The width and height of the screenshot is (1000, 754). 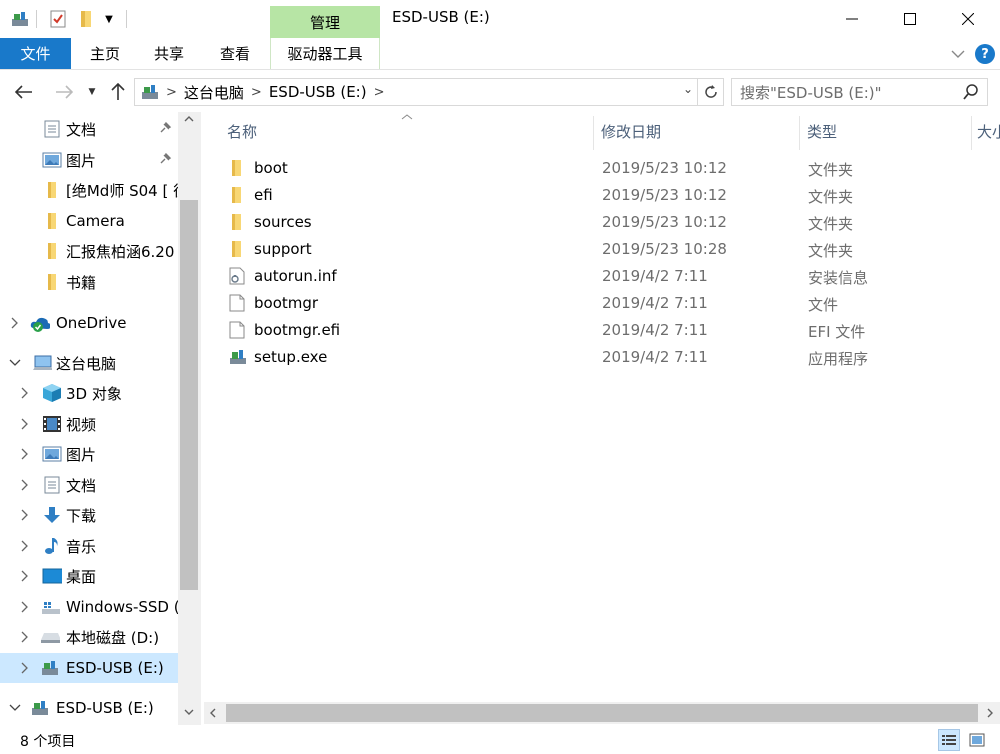 I want to click on sidebar-item-music: 音乐, so click(x=89, y=546).